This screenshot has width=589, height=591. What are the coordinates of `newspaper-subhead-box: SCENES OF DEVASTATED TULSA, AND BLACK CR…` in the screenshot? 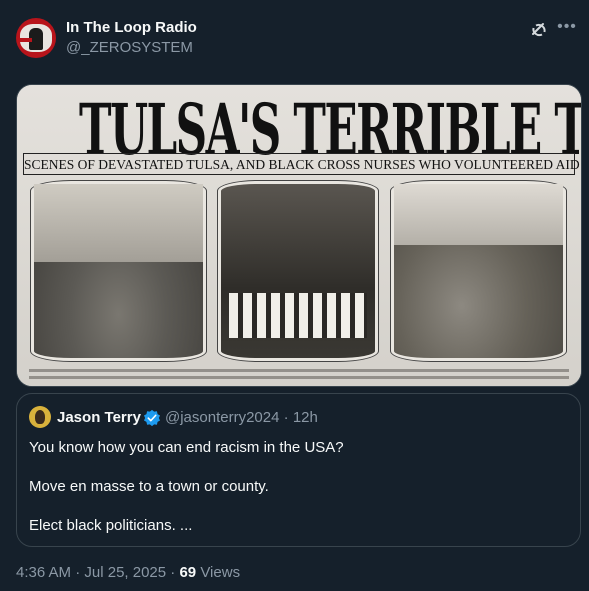 It's located at (301, 164).